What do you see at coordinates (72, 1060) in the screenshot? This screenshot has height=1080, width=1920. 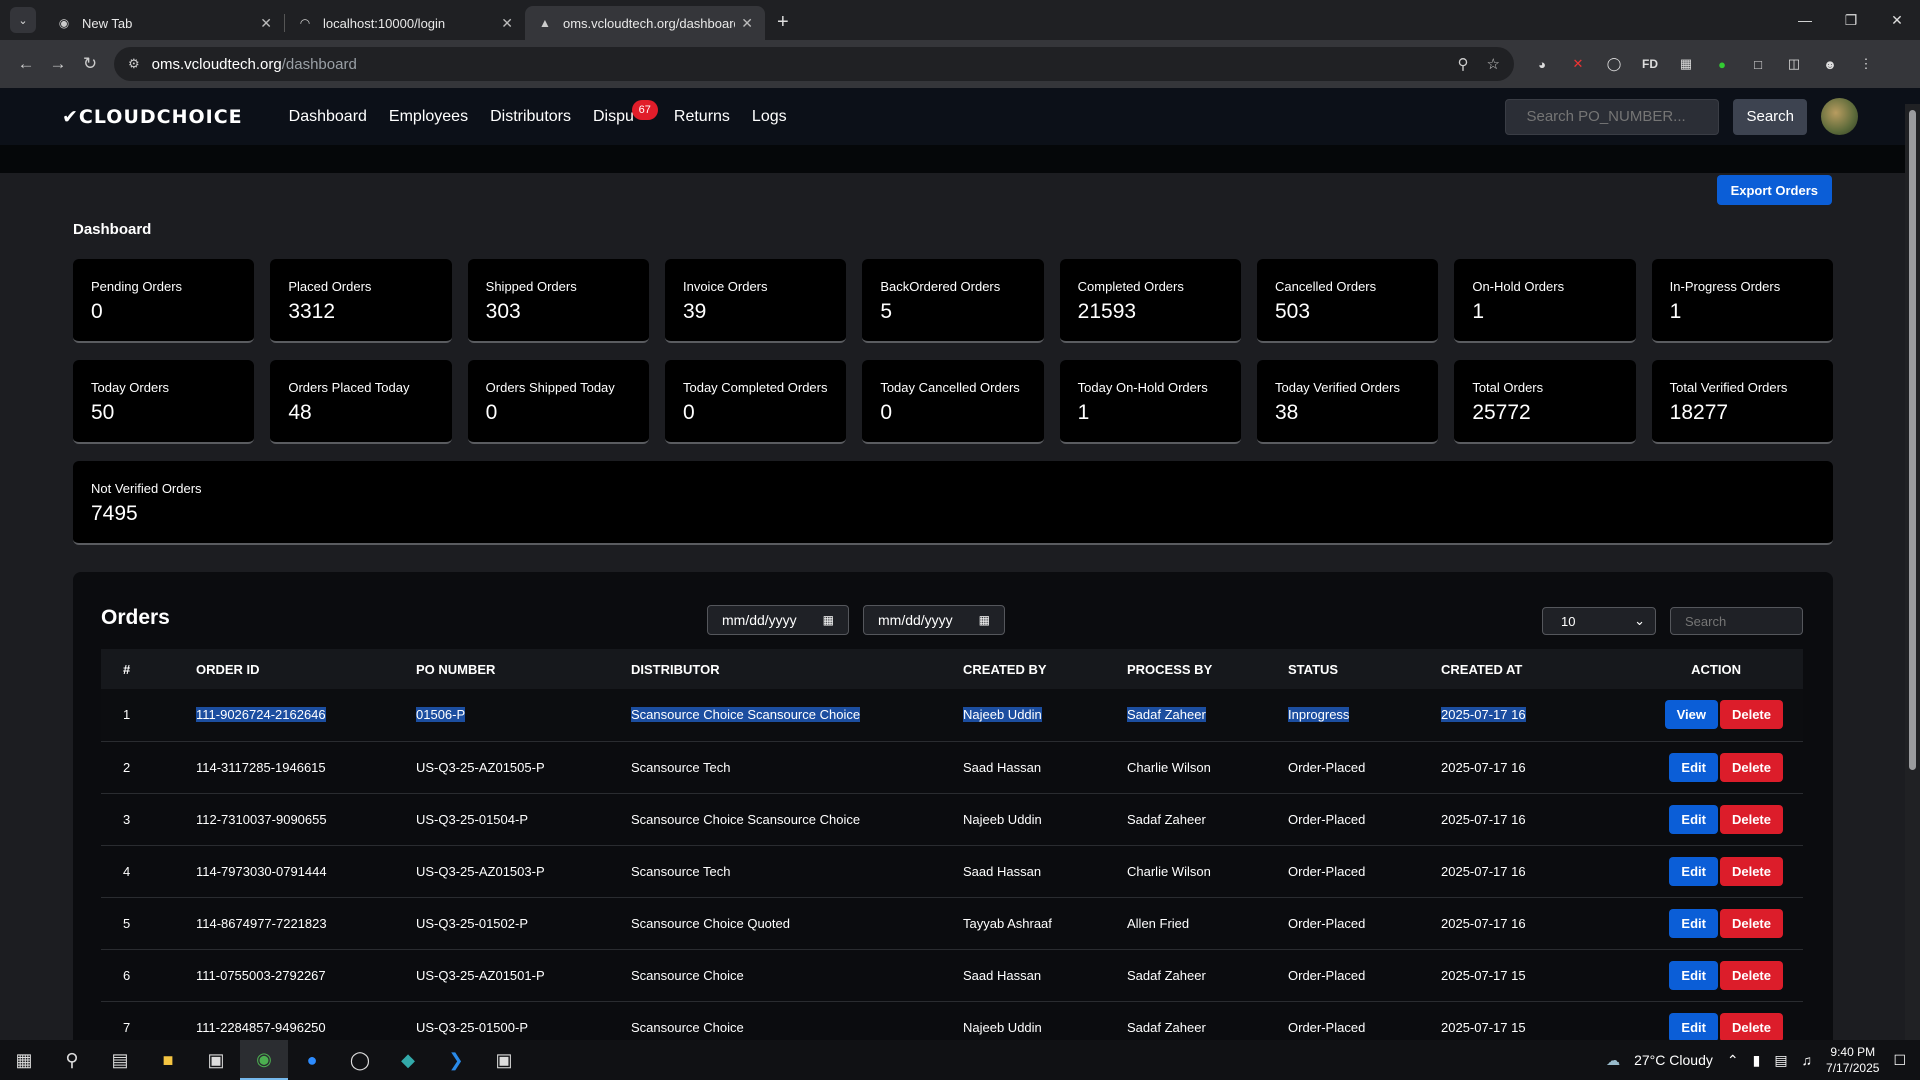 I see `search-icon: ⚲` at bounding box center [72, 1060].